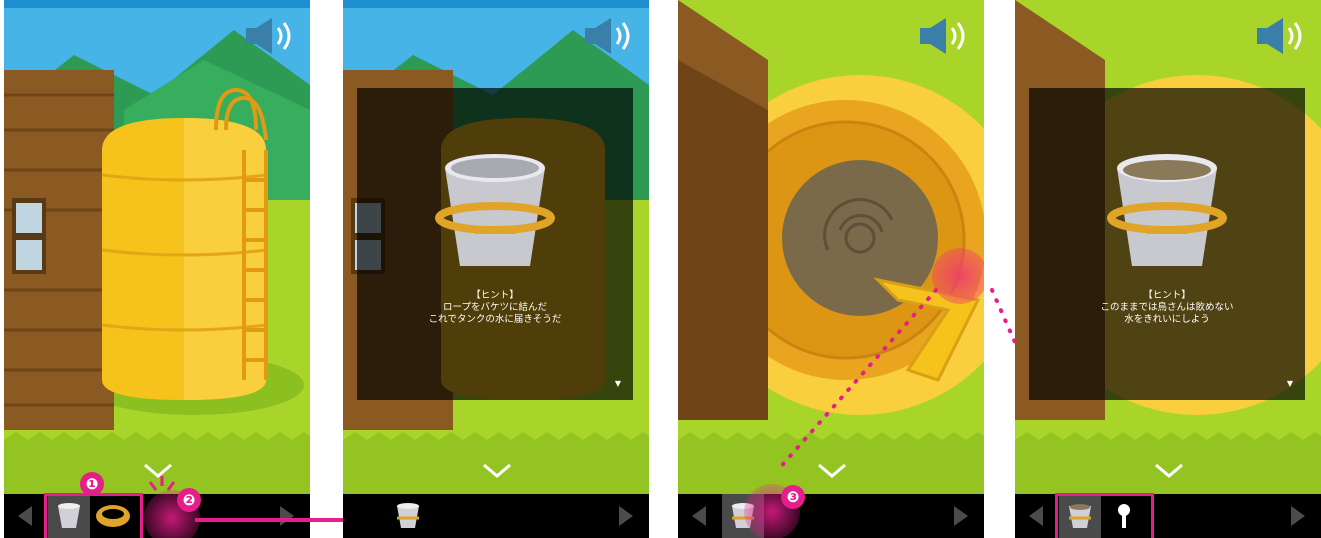 The width and height of the screenshot is (1321, 538). Describe the element at coordinates (92, 484) in the screenshot. I see `step-1-badge: ❶` at that location.